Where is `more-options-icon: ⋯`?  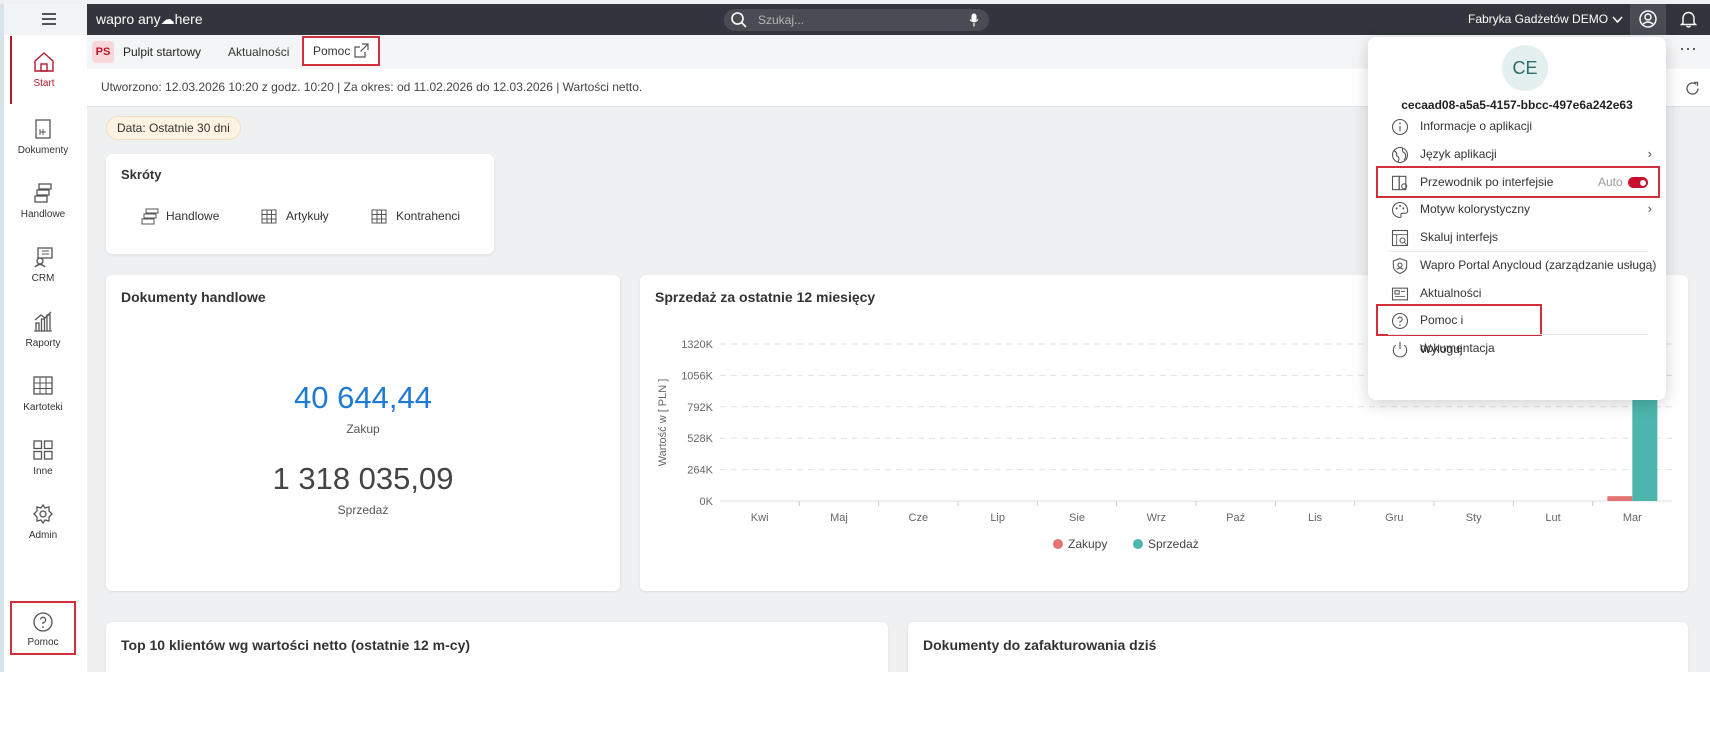 more-options-icon: ⋯ is located at coordinates (1688, 49).